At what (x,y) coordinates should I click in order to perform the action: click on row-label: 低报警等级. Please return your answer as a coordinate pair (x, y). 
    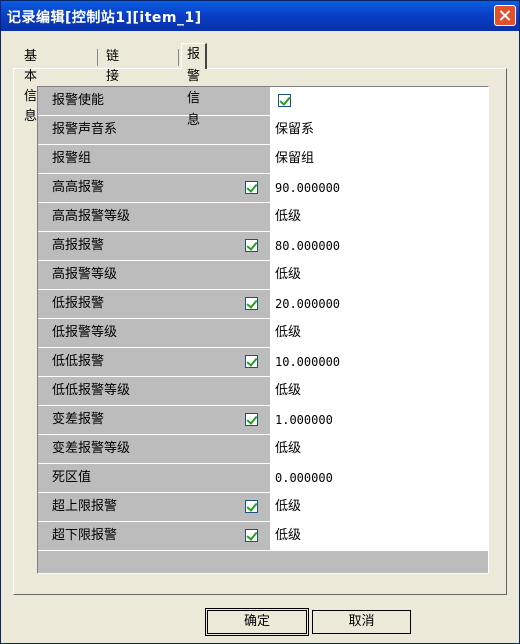
    Looking at the image, I should click on (85, 332).